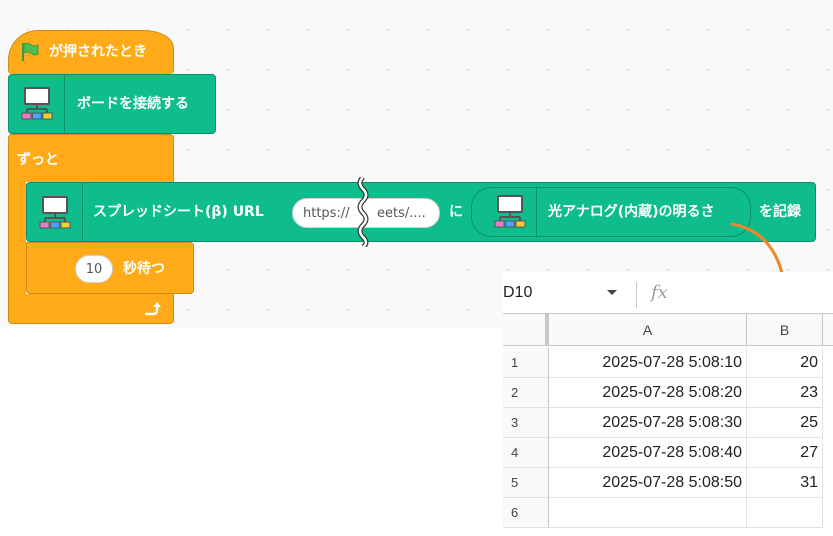 This screenshot has width=833, height=536. Describe the element at coordinates (456, 212) in the screenshot. I see `to-label: に` at that location.